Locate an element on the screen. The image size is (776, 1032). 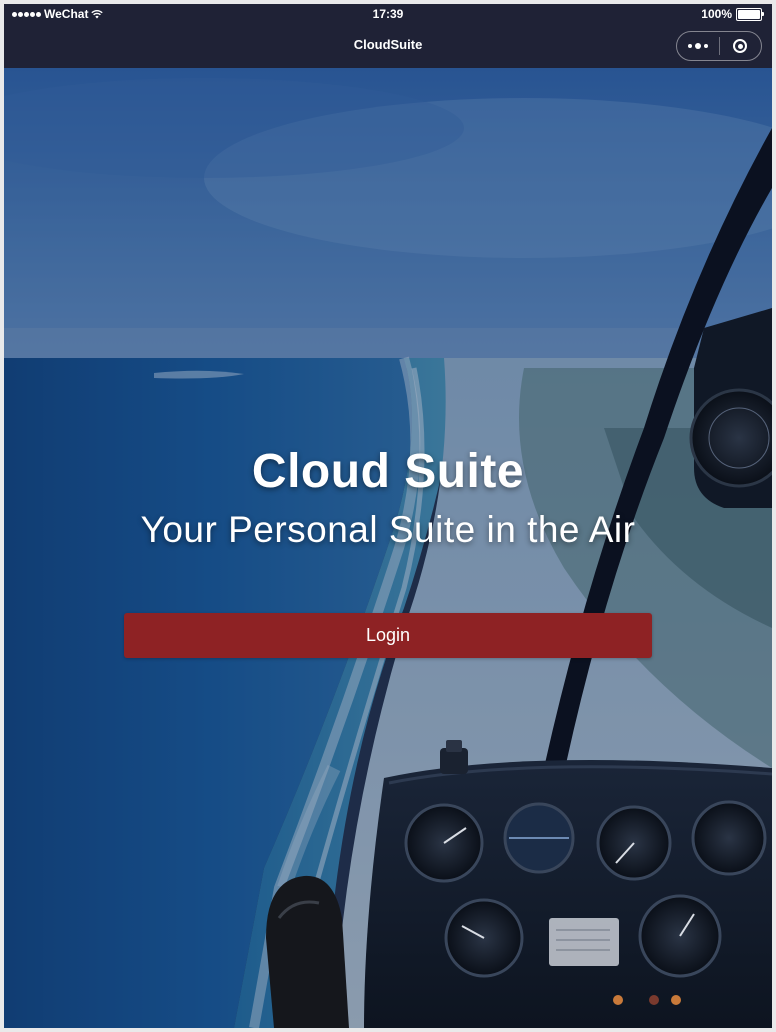
more-button is located at coordinates (698, 46).